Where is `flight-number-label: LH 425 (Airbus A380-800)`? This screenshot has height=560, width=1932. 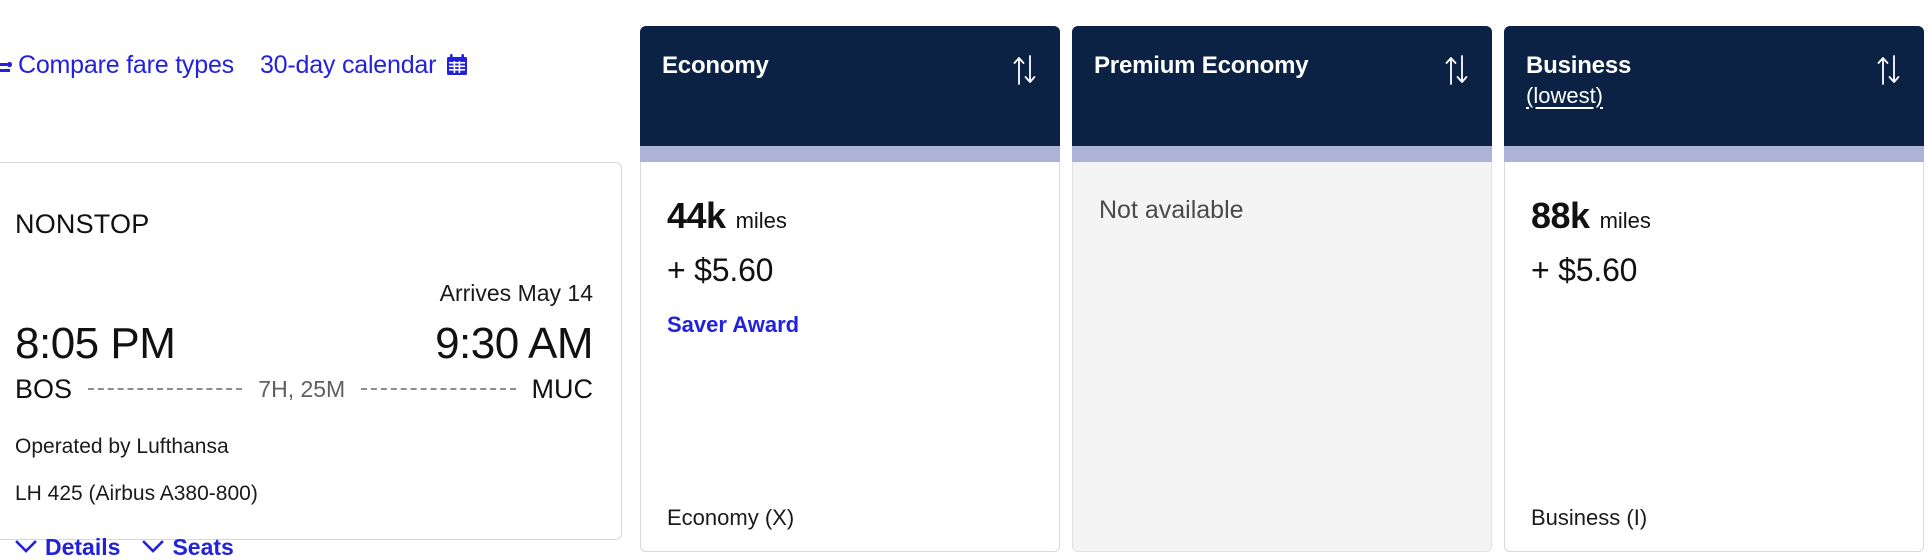
flight-number-label: LH 425 (Airbus A380-800) is located at coordinates (136, 493).